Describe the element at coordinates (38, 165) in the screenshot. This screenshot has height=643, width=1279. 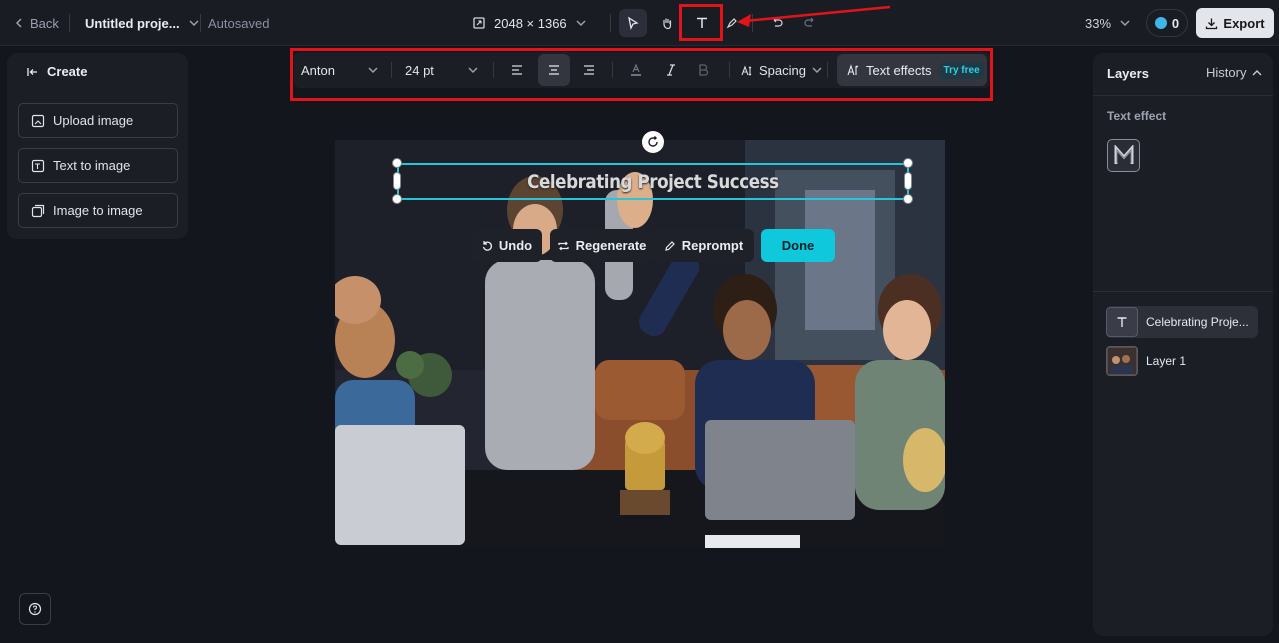
I see `text-to-image-icon` at that location.